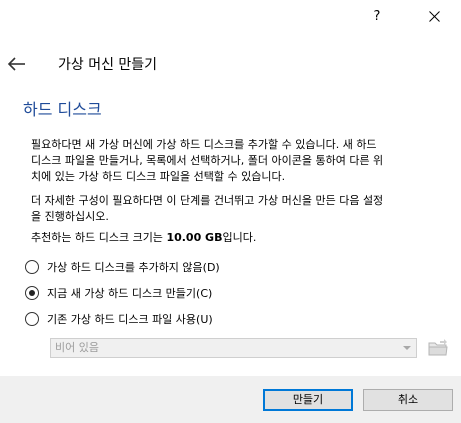 The image size is (461, 423). I want to click on button-bar: 만들기 취소, so click(230, 399).